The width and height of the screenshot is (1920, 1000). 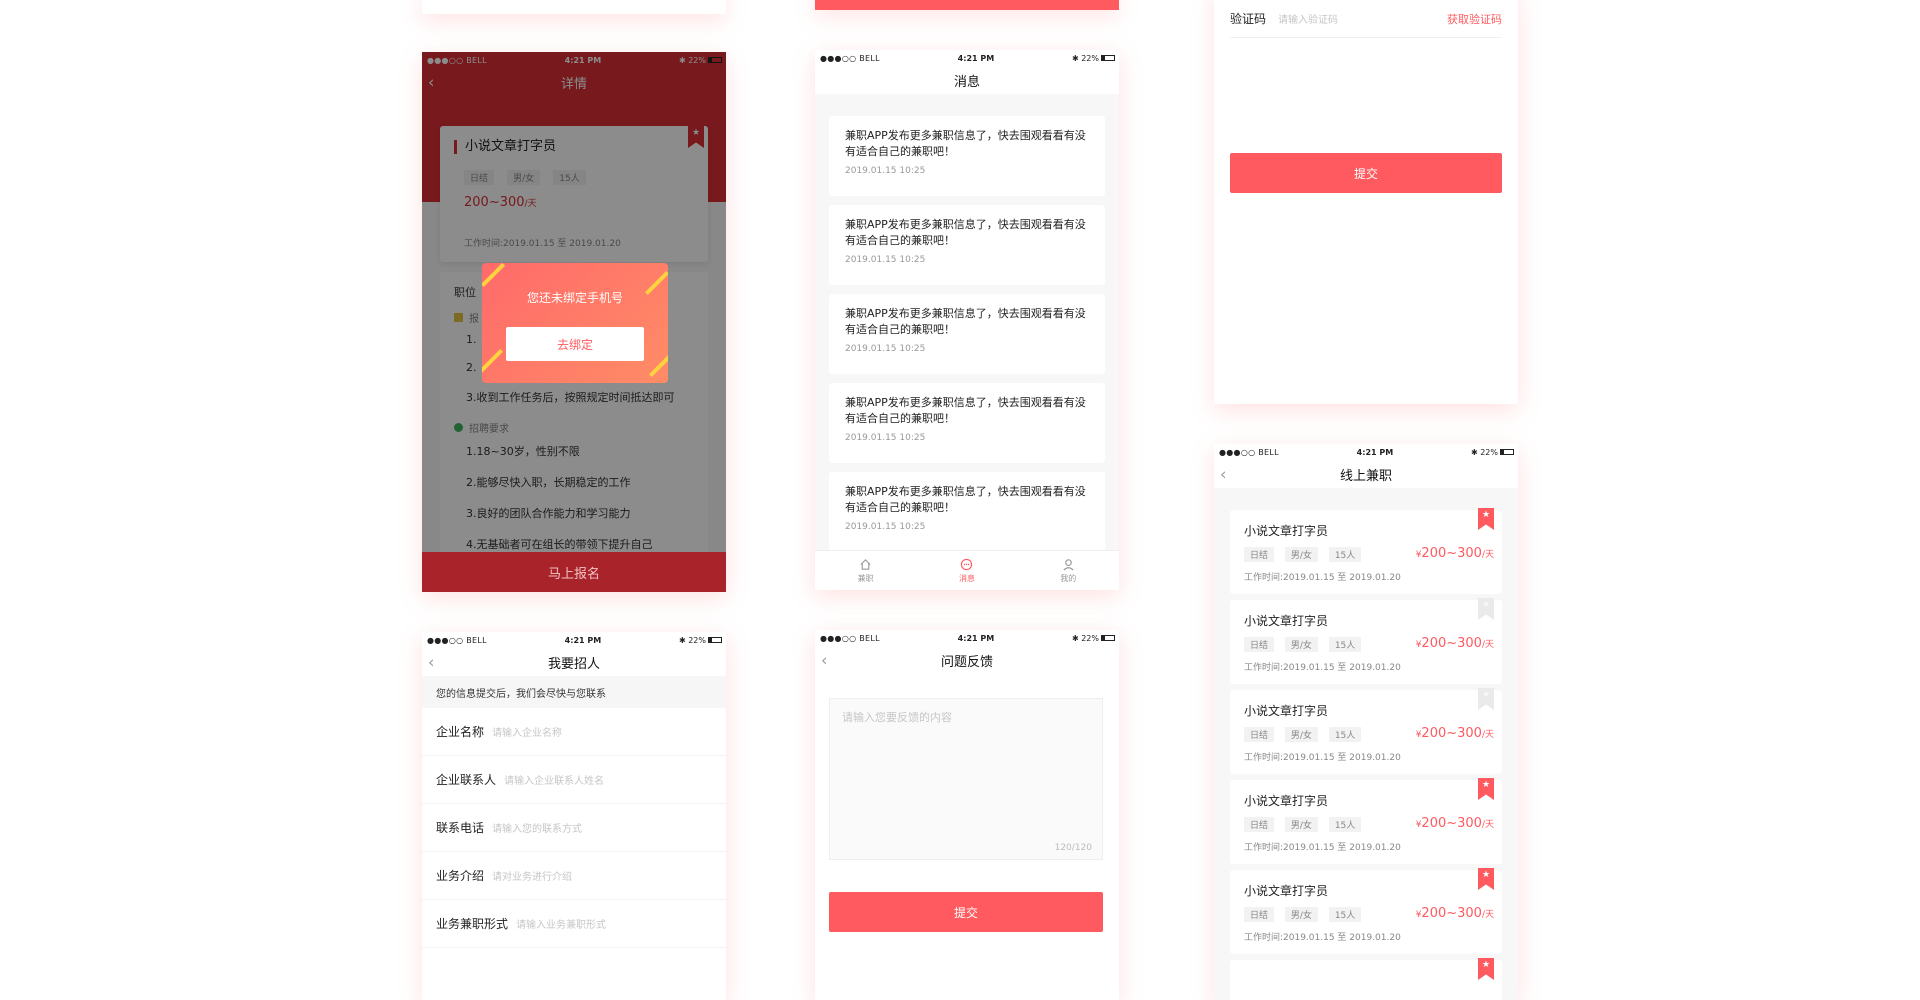 What do you see at coordinates (574, 298) in the screenshot?
I see `modal-message: 您还未绑定手机号` at bounding box center [574, 298].